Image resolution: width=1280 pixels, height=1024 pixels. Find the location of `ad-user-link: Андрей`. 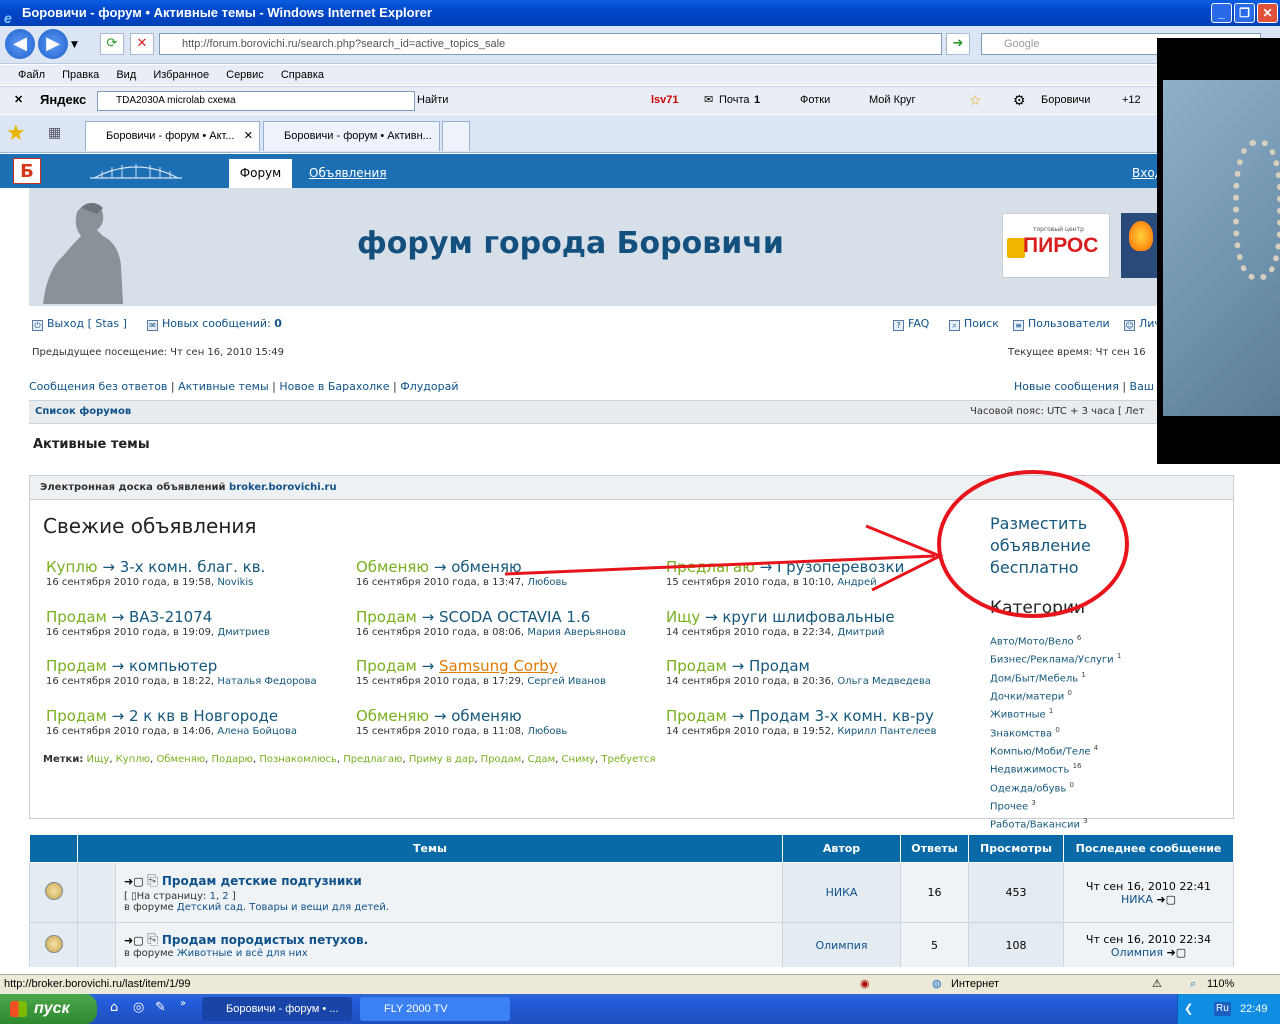

ad-user-link: Андрей is located at coordinates (856, 582).